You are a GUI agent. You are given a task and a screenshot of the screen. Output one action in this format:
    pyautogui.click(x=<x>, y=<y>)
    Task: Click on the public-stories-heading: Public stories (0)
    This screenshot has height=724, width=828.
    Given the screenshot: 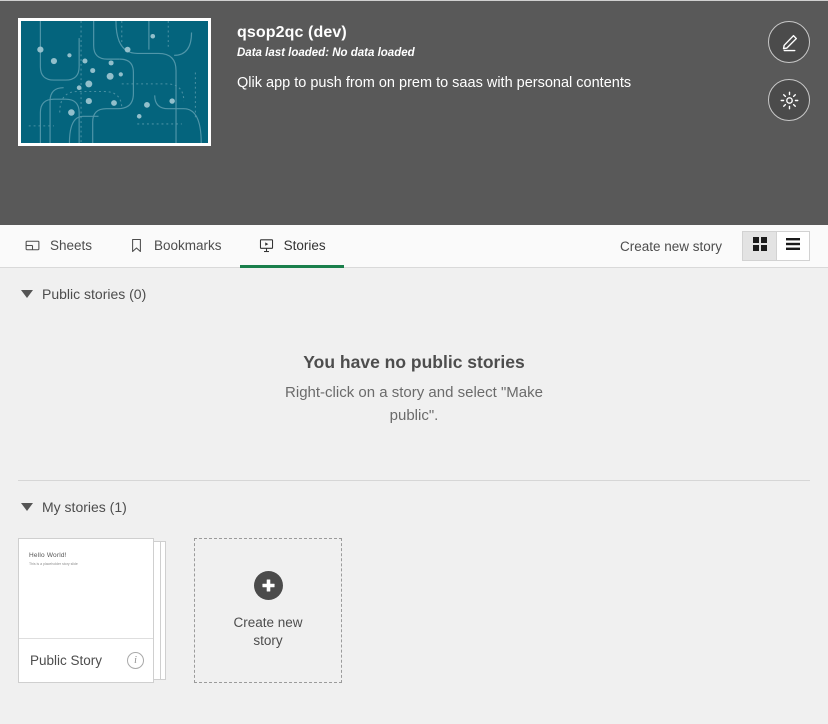 What is the action you would take?
    pyautogui.click(x=94, y=294)
    